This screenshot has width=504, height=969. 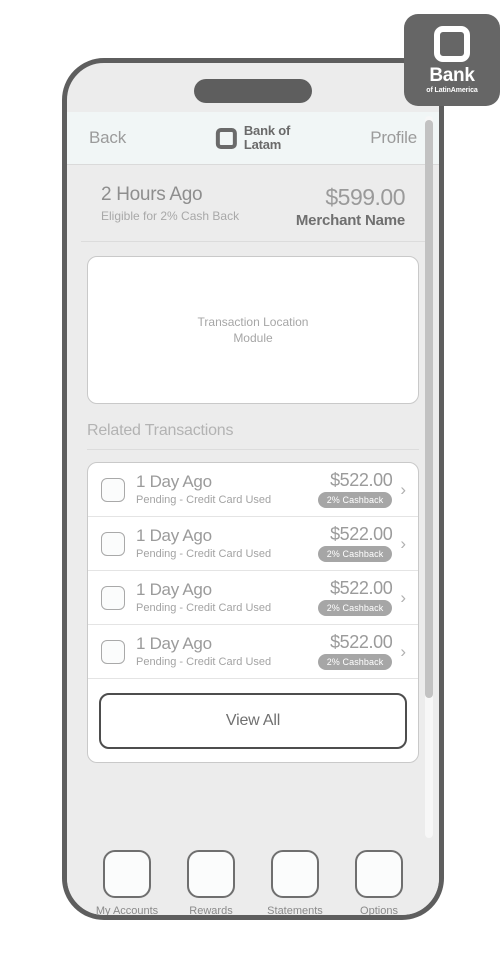 I want to click on location-module-line1: Transaction Location, so click(x=253, y=321).